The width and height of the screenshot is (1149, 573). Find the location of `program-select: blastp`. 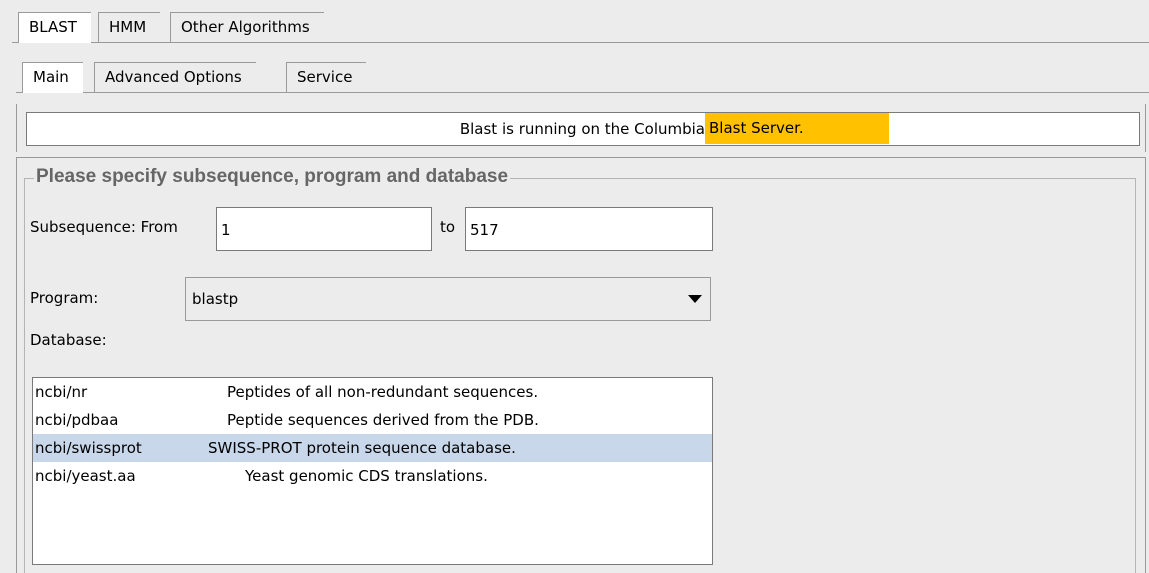

program-select: blastp is located at coordinates (448, 299).